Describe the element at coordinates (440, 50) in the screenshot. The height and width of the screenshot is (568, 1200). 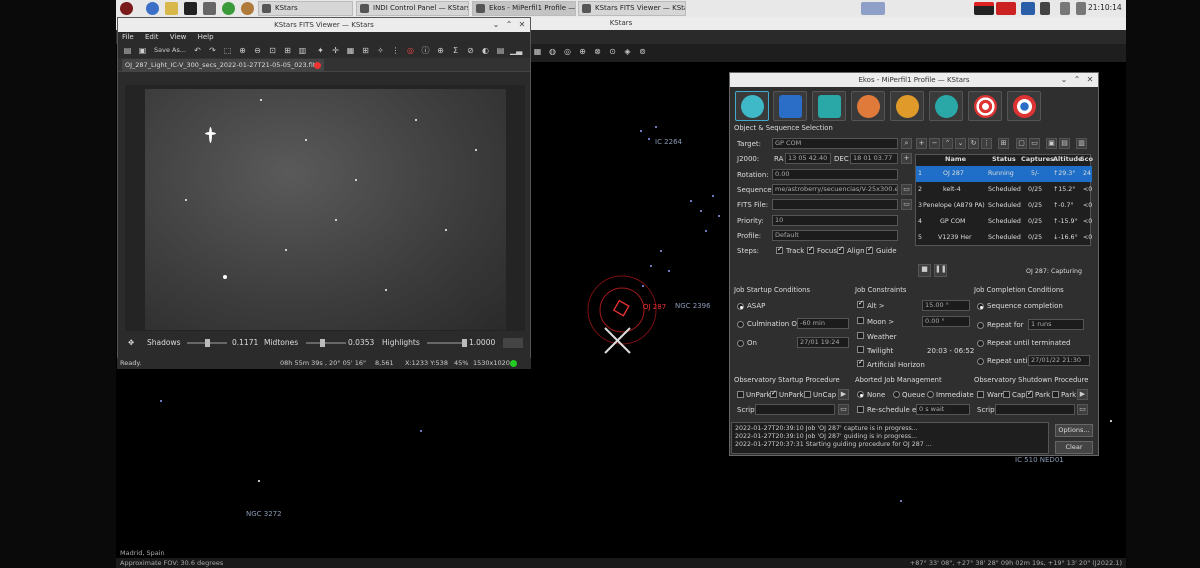
I see `mark-icon: ⊕` at that location.